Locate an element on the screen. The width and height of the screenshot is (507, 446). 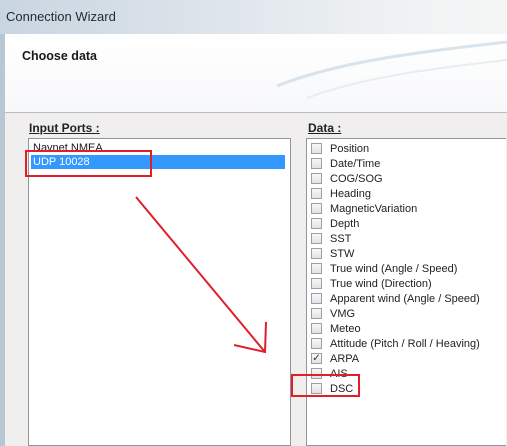
data-item-arpa: ✓ ARPA is located at coordinates (335, 358).